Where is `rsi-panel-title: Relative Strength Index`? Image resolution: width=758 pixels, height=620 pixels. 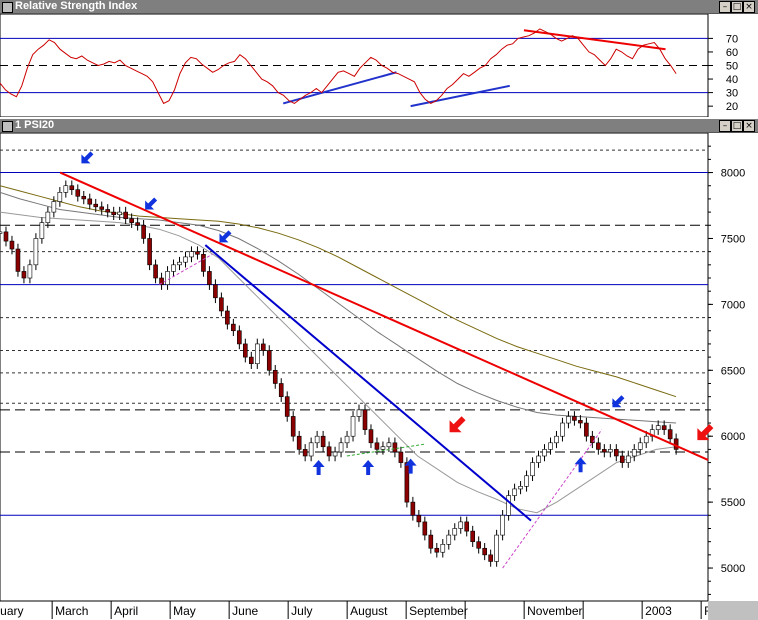 rsi-panel-title: Relative Strength Index is located at coordinates (76, 6).